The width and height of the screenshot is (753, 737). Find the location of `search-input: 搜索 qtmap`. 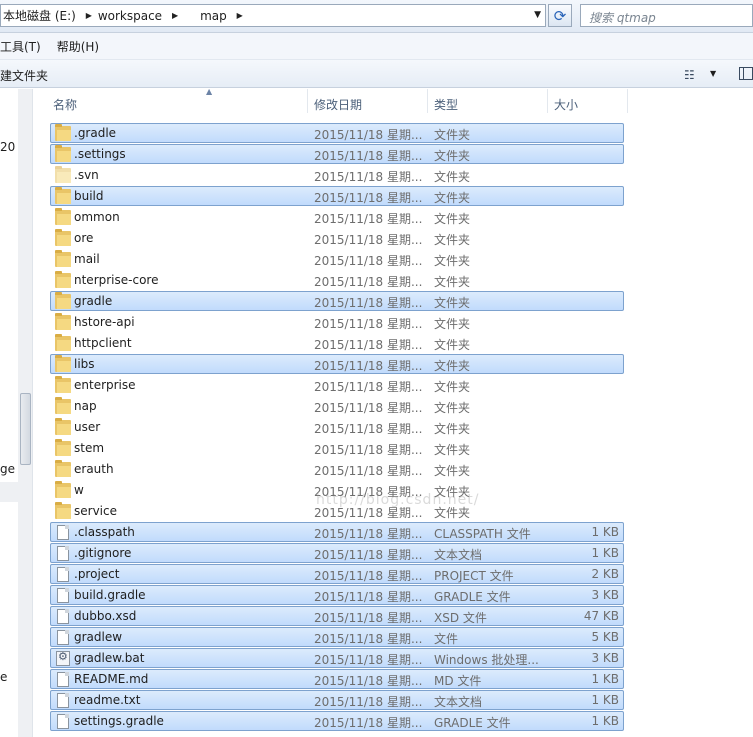

search-input: 搜索 qtmap is located at coordinates (666, 15).